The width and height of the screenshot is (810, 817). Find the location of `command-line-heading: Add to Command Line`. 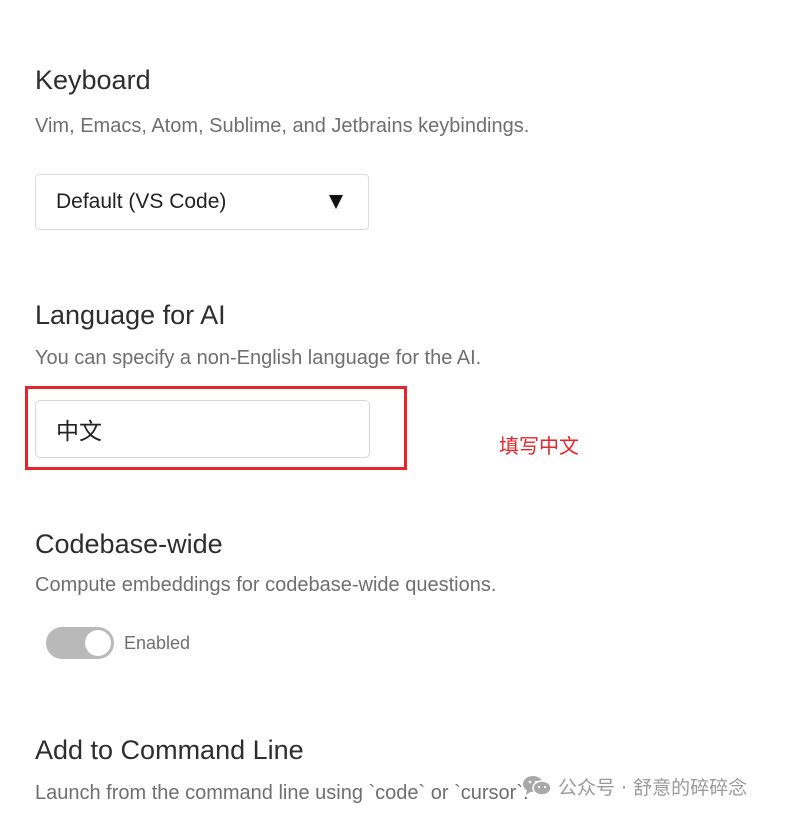

command-line-heading: Add to Command Line is located at coordinates (169, 750).